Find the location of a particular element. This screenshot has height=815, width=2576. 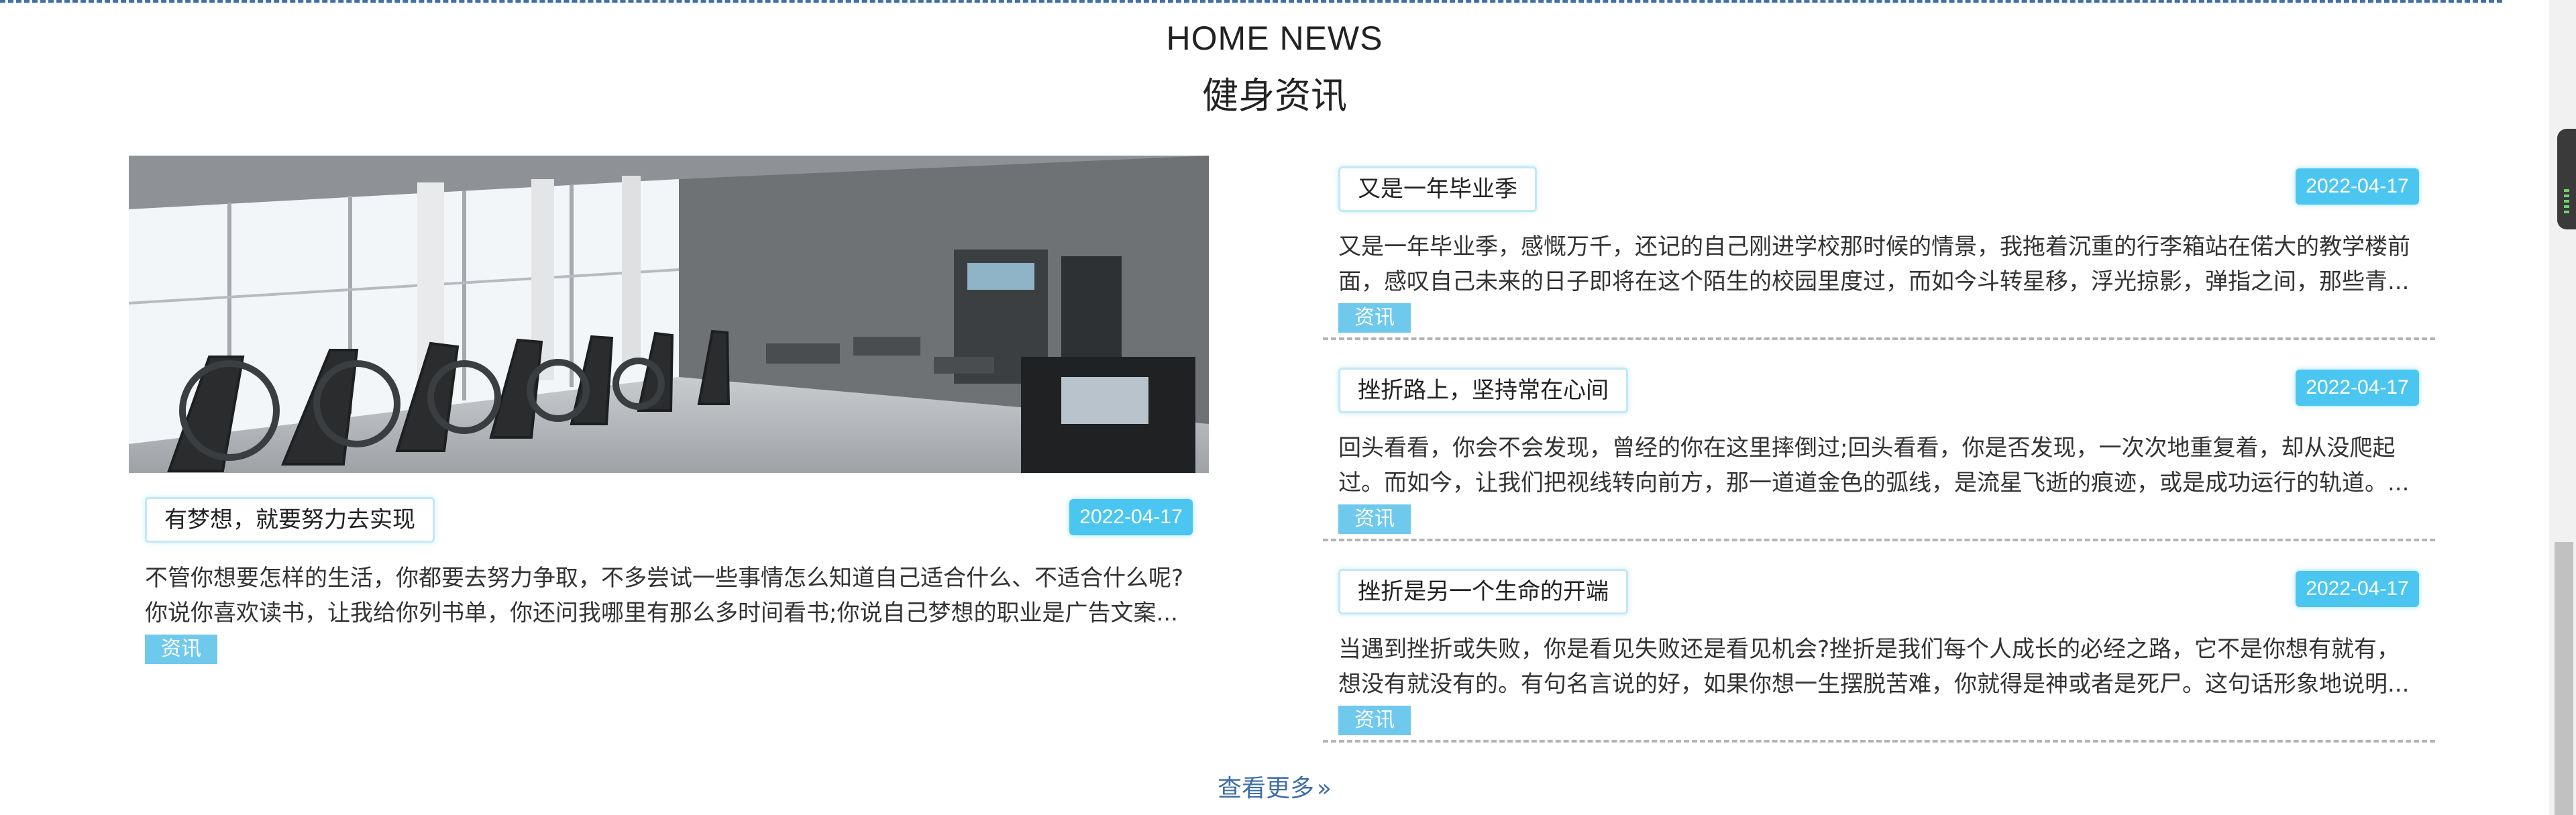

featured-article-title: 有梦想，就要努力去实现 is located at coordinates (290, 520).